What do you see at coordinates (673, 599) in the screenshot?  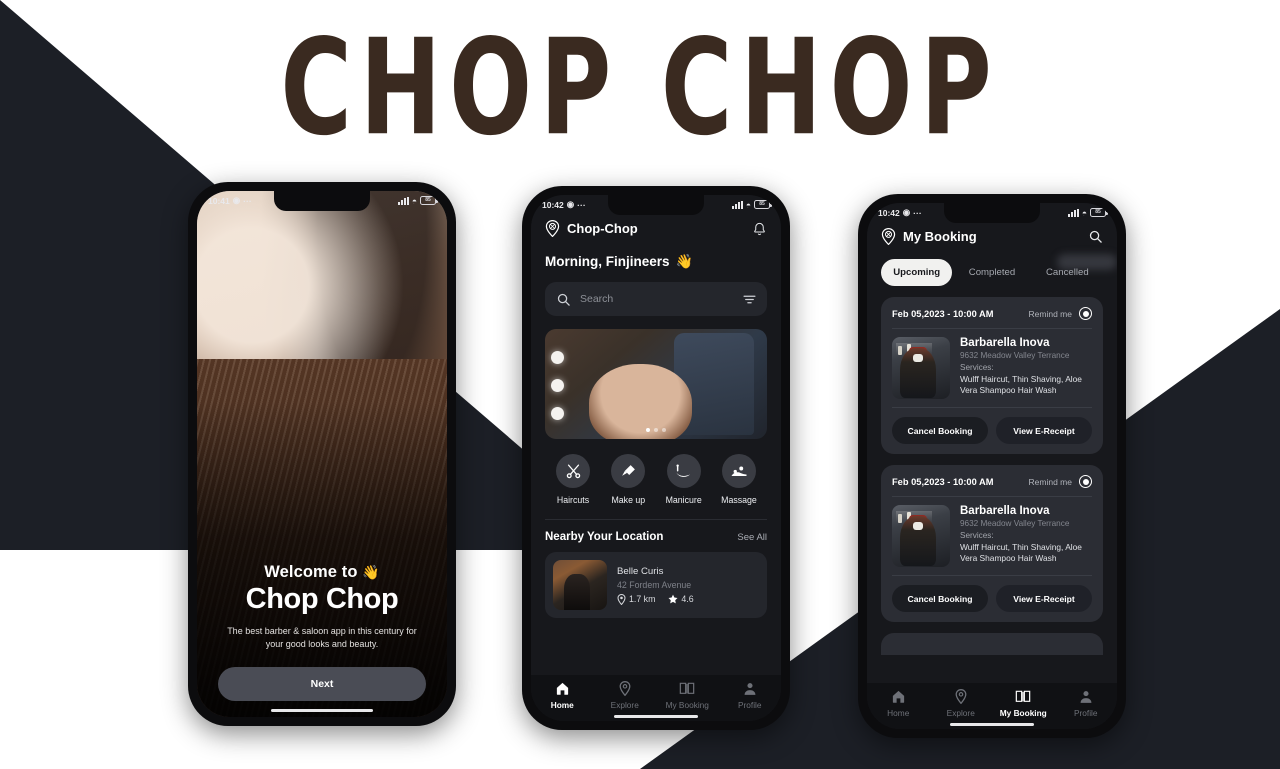 I see `star-icon` at bounding box center [673, 599].